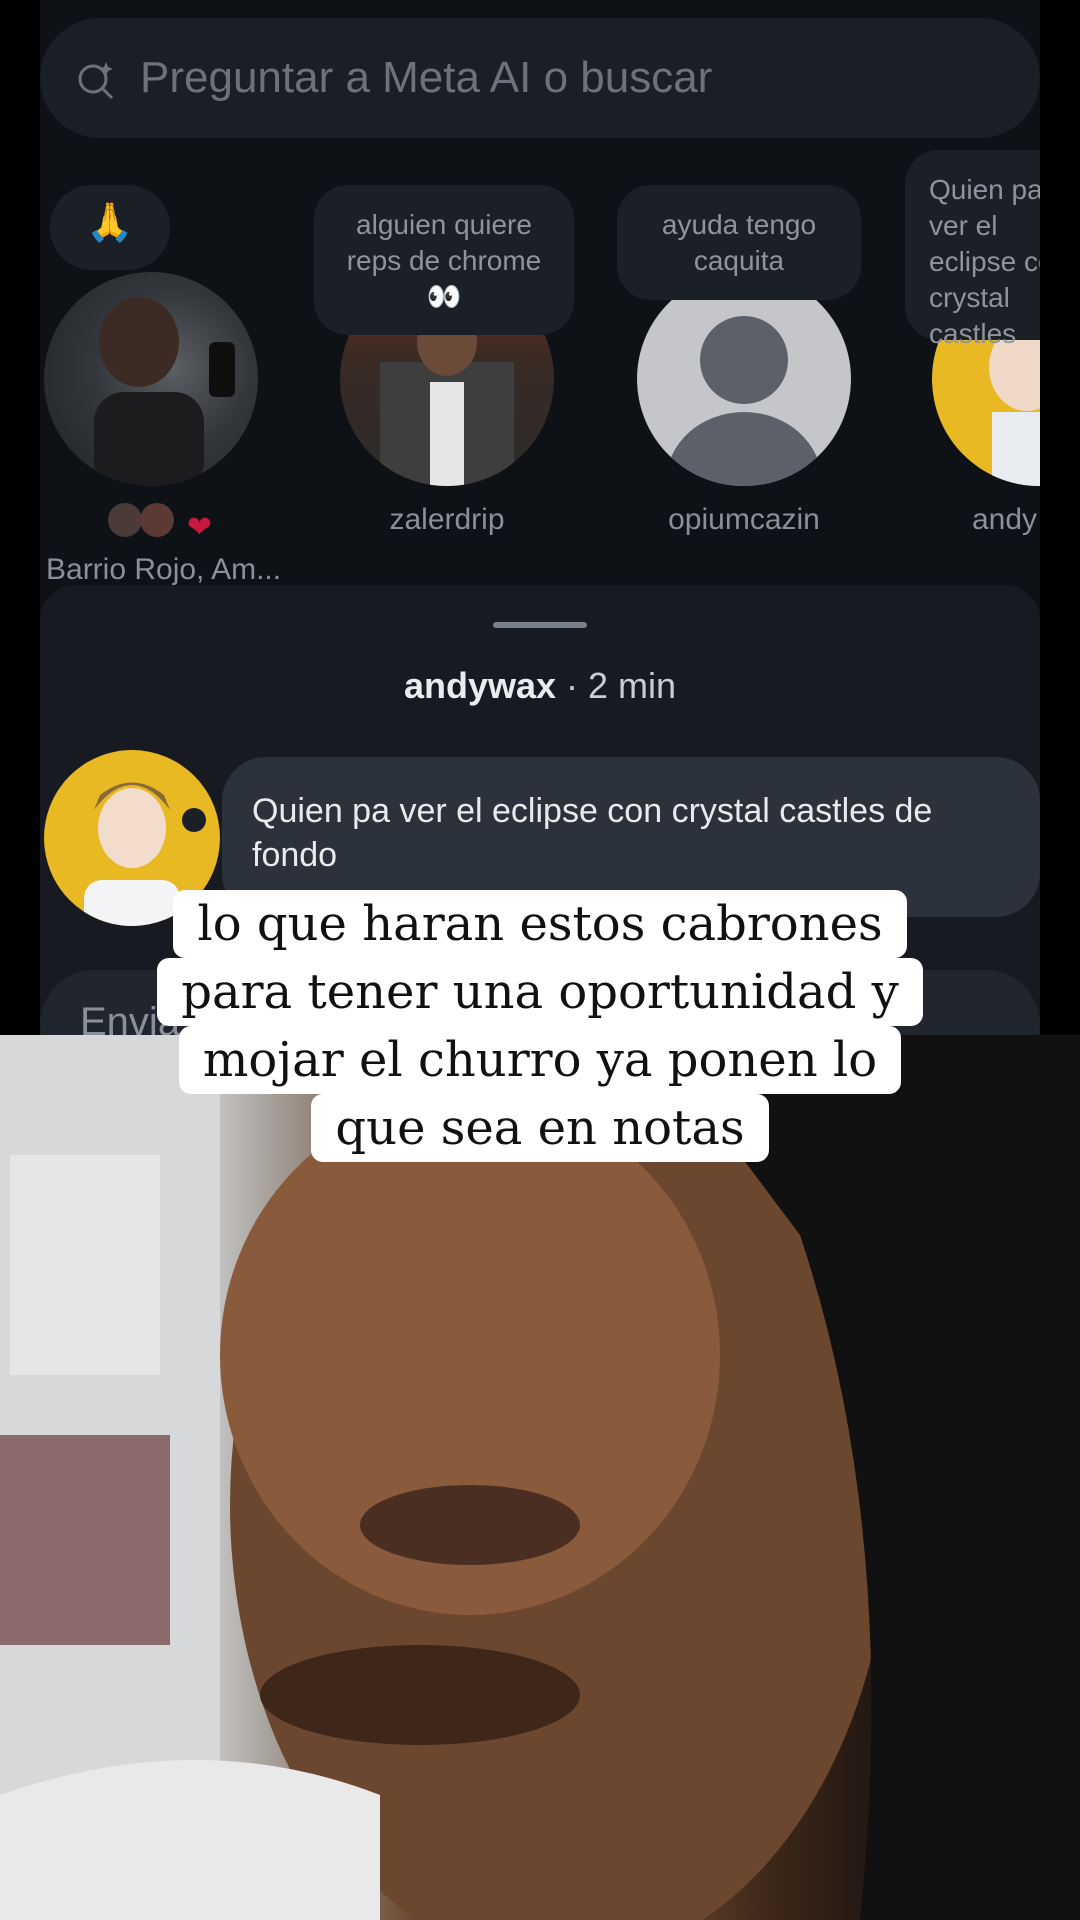 Image resolution: width=1080 pixels, height=1920 pixels. I want to click on avatar, so click(151, 379).